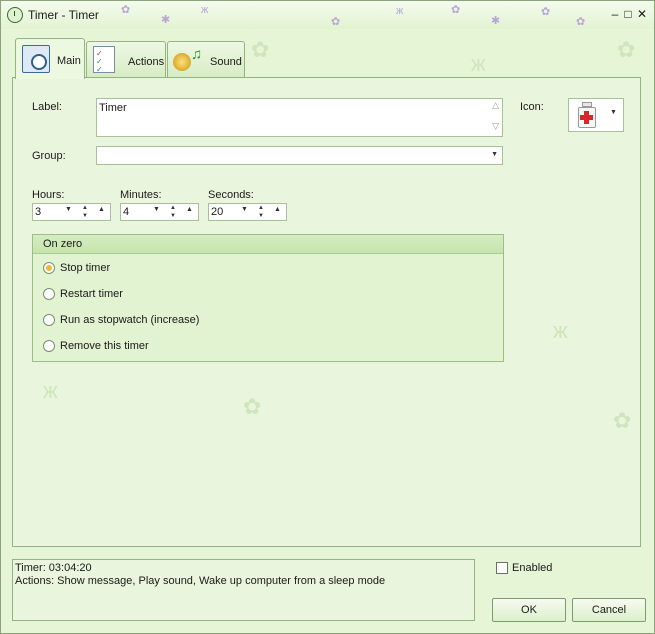  Describe the element at coordinates (502, 568) in the screenshot. I see `enabled-checkbox` at that location.